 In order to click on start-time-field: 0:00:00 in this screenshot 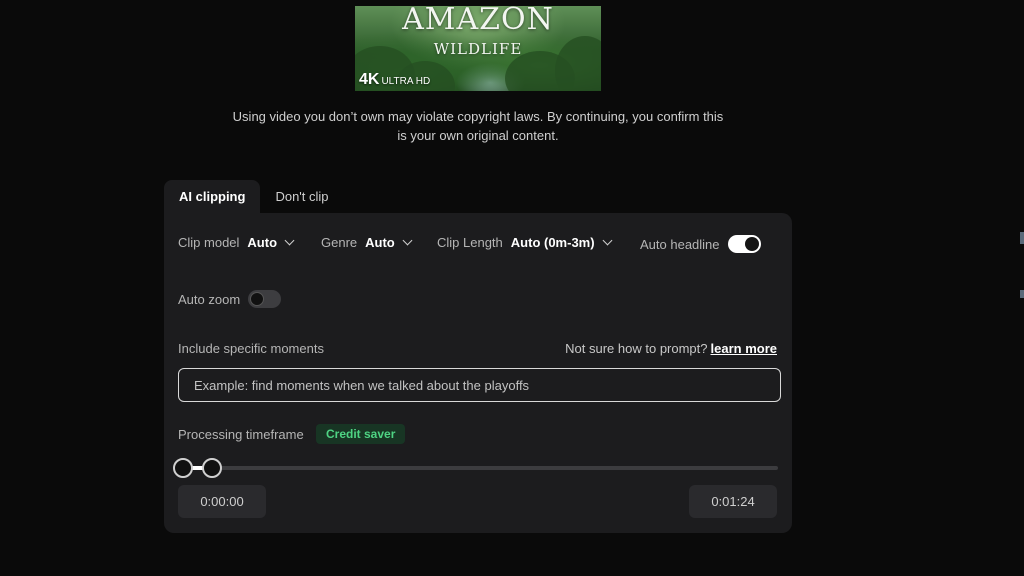, I will do `click(222, 501)`.